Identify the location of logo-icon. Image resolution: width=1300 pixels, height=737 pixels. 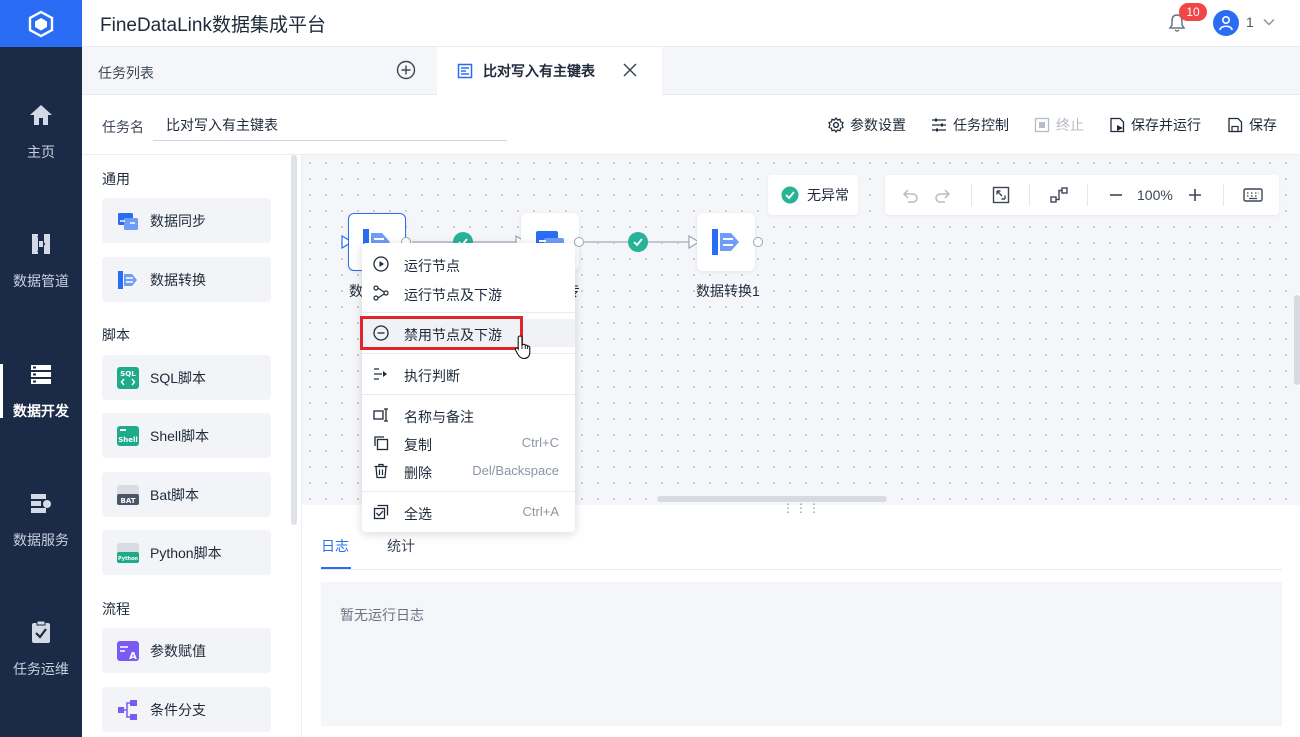
(41, 23).